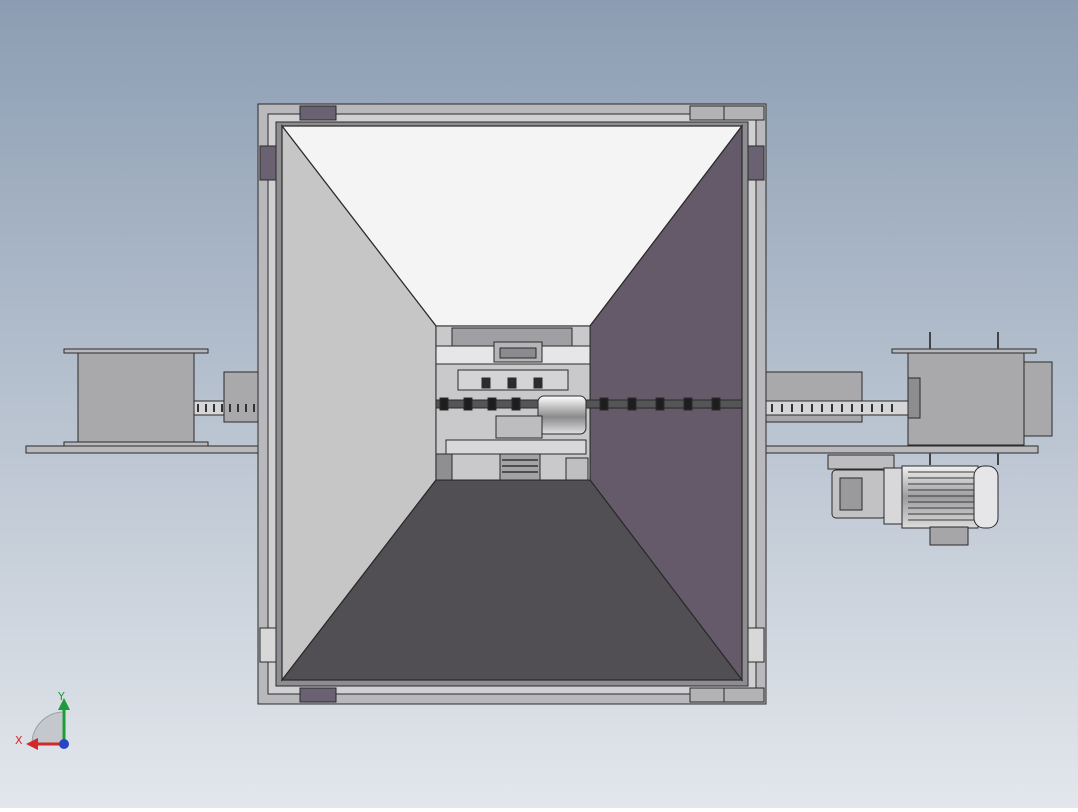 Image resolution: width=1078 pixels, height=812 pixels. What do you see at coordinates (577, 469) in the screenshot?
I see `lower-right-stop` at bounding box center [577, 469].